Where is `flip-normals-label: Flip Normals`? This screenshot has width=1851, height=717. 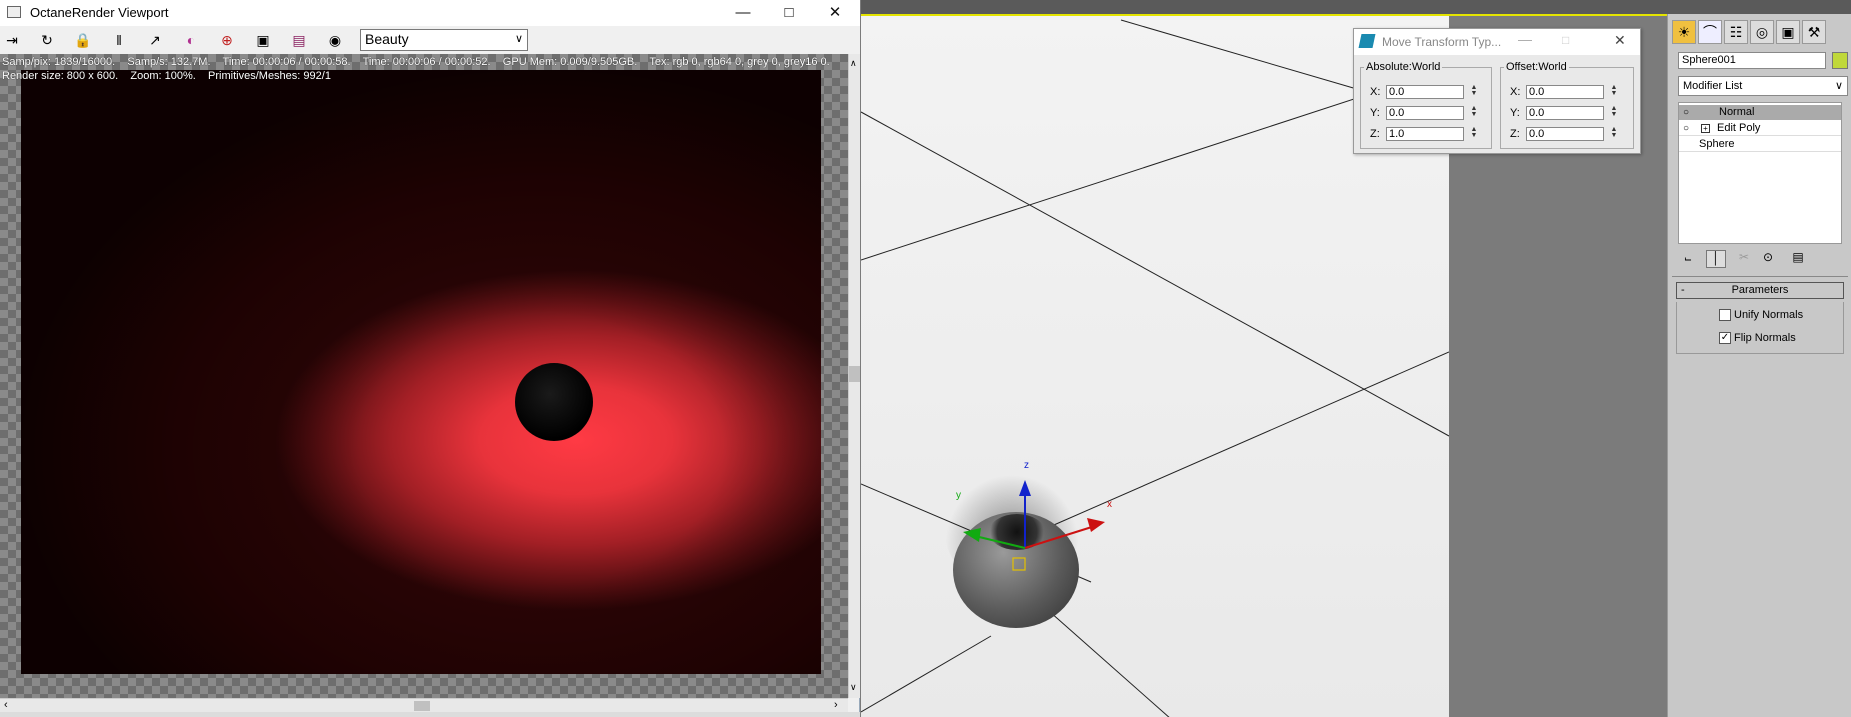
flip-normals-label: Flip Normals is located at coordinates (1765, 338).